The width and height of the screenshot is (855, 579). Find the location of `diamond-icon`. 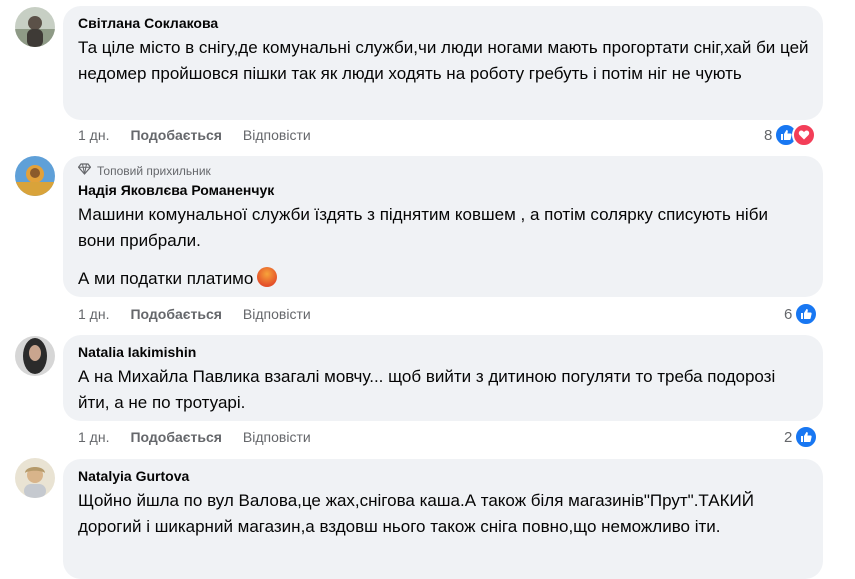

diamond-icon is located at coordinates (84, 170).